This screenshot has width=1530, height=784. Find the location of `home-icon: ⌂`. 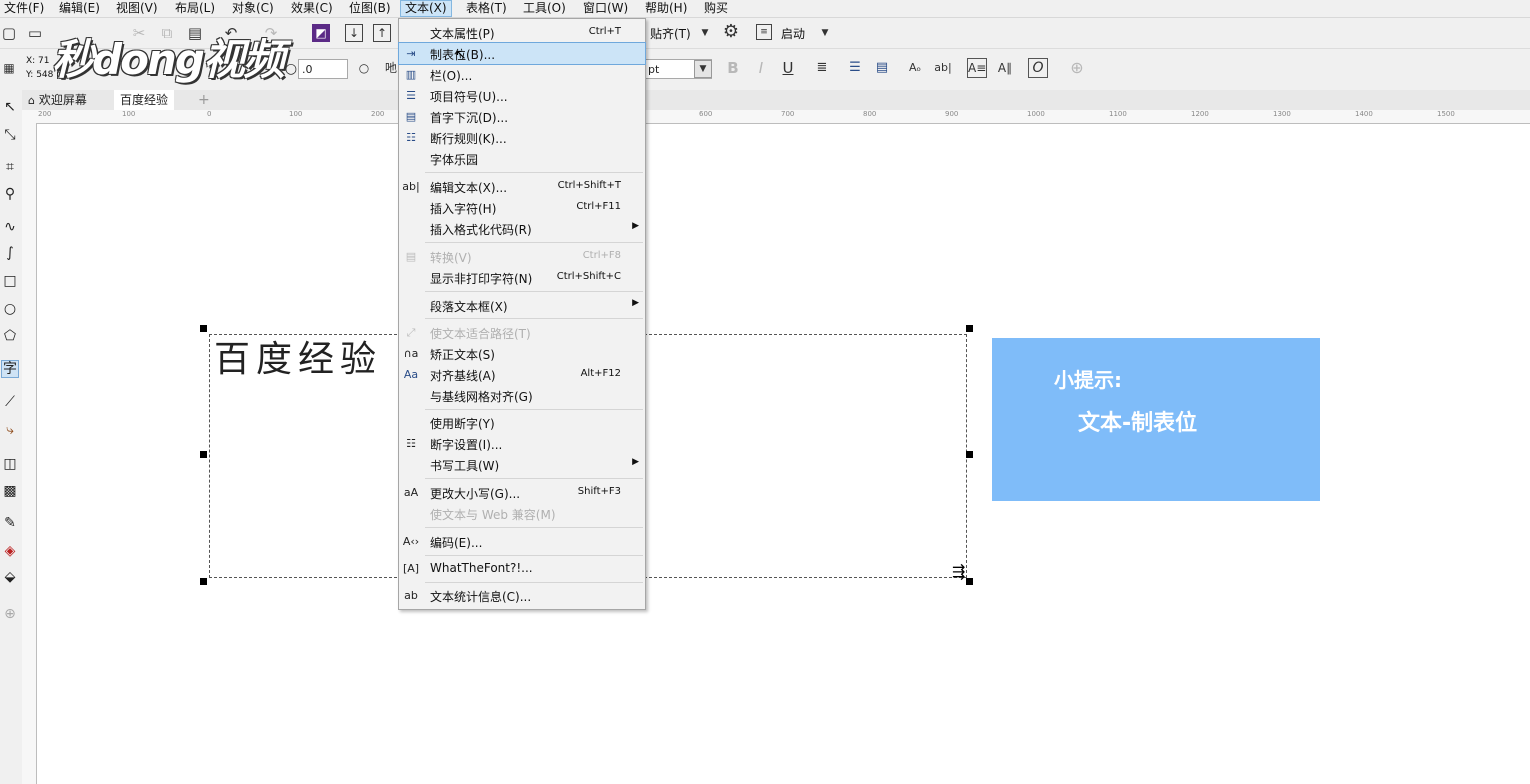

home-icon: ⌂ is located at coordinates (31, 100).